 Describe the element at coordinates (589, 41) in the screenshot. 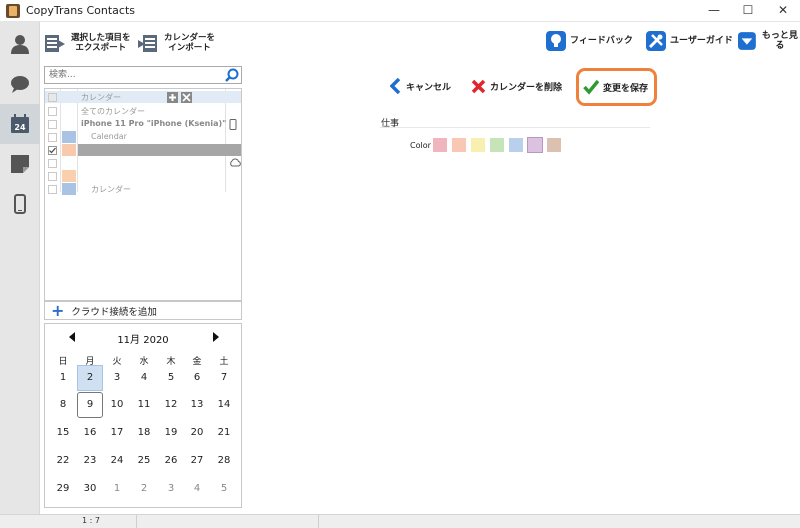

I see `feedback-button: フィードバック` at that location.